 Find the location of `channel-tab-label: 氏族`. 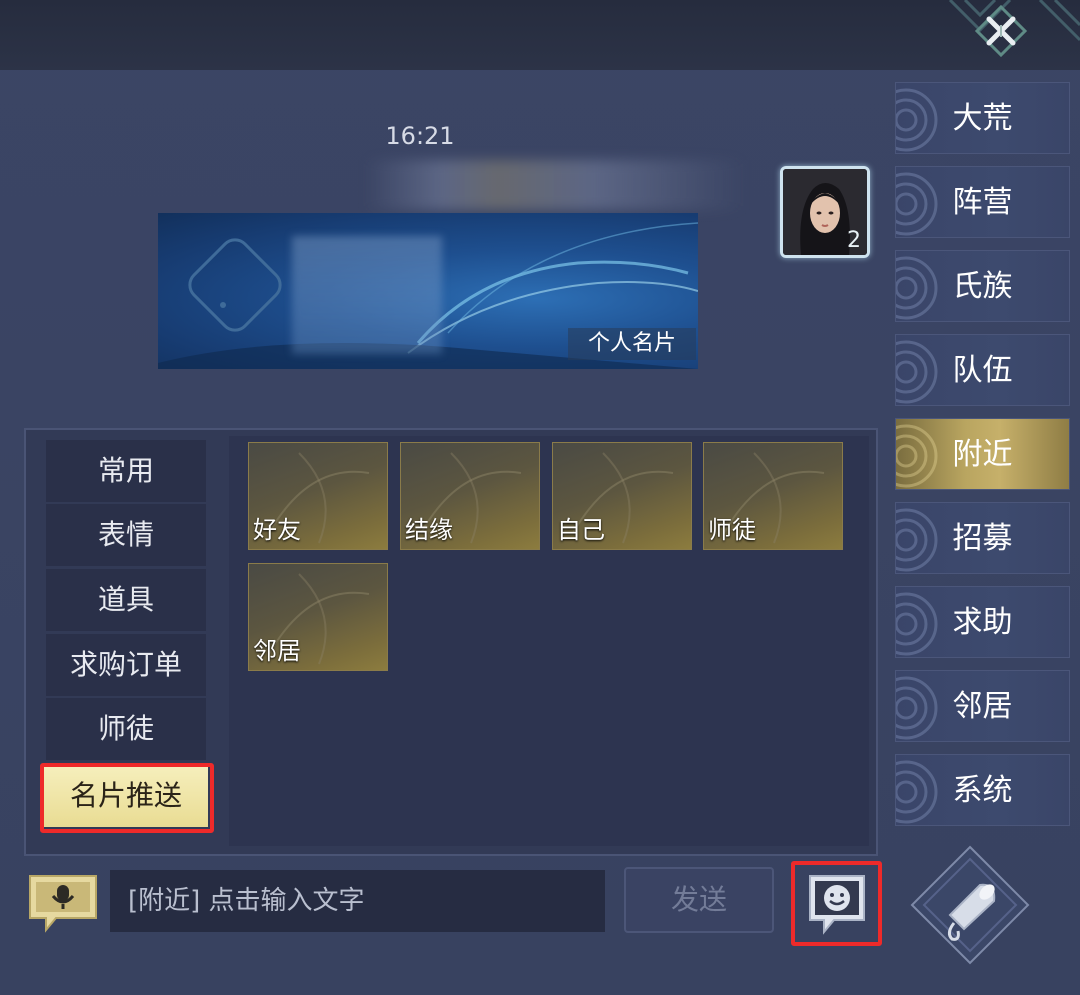

channel-tab-label: 氏族 is located at coordinates (982, 286).